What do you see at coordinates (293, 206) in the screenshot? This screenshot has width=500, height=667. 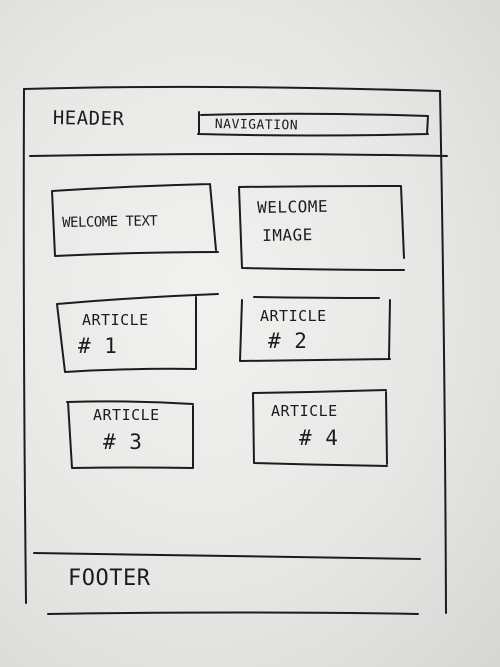 I see `welcome-image-label-line1: WELCOME` at bounding box center [293, 206].